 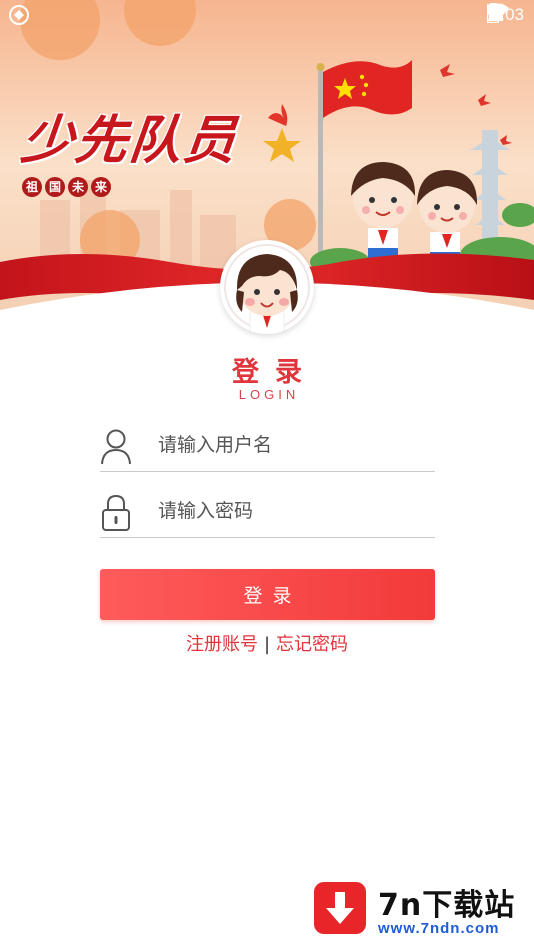 What do you see at coordinates (19, 15) in the screenshot?
I see `app-logo-icon` at bounding box center [19, 15].